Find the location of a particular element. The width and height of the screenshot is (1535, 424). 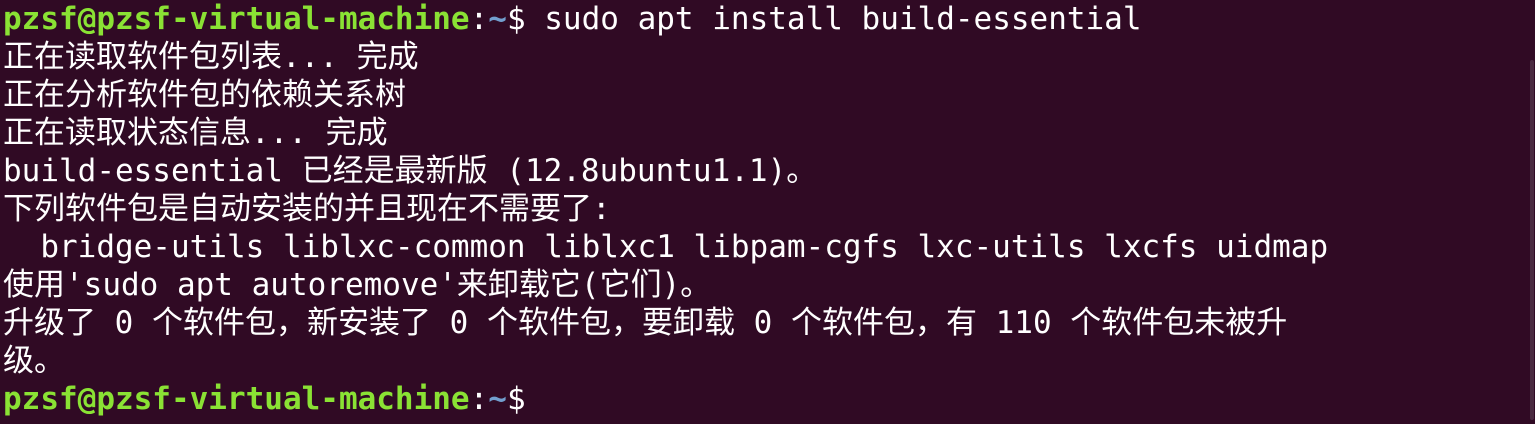

output-line: 级。 is located at coordinates (34, 361).